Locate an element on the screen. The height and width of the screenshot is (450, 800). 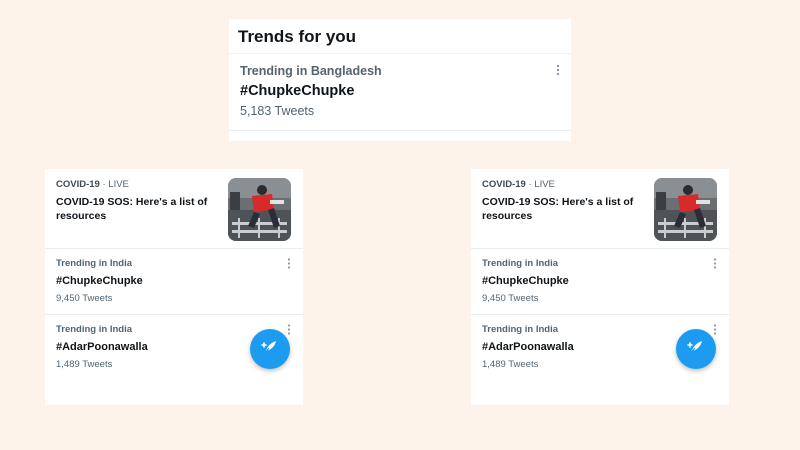
trend-tweet-count: 5,183 Tweets is located at coordinates (277, 111).